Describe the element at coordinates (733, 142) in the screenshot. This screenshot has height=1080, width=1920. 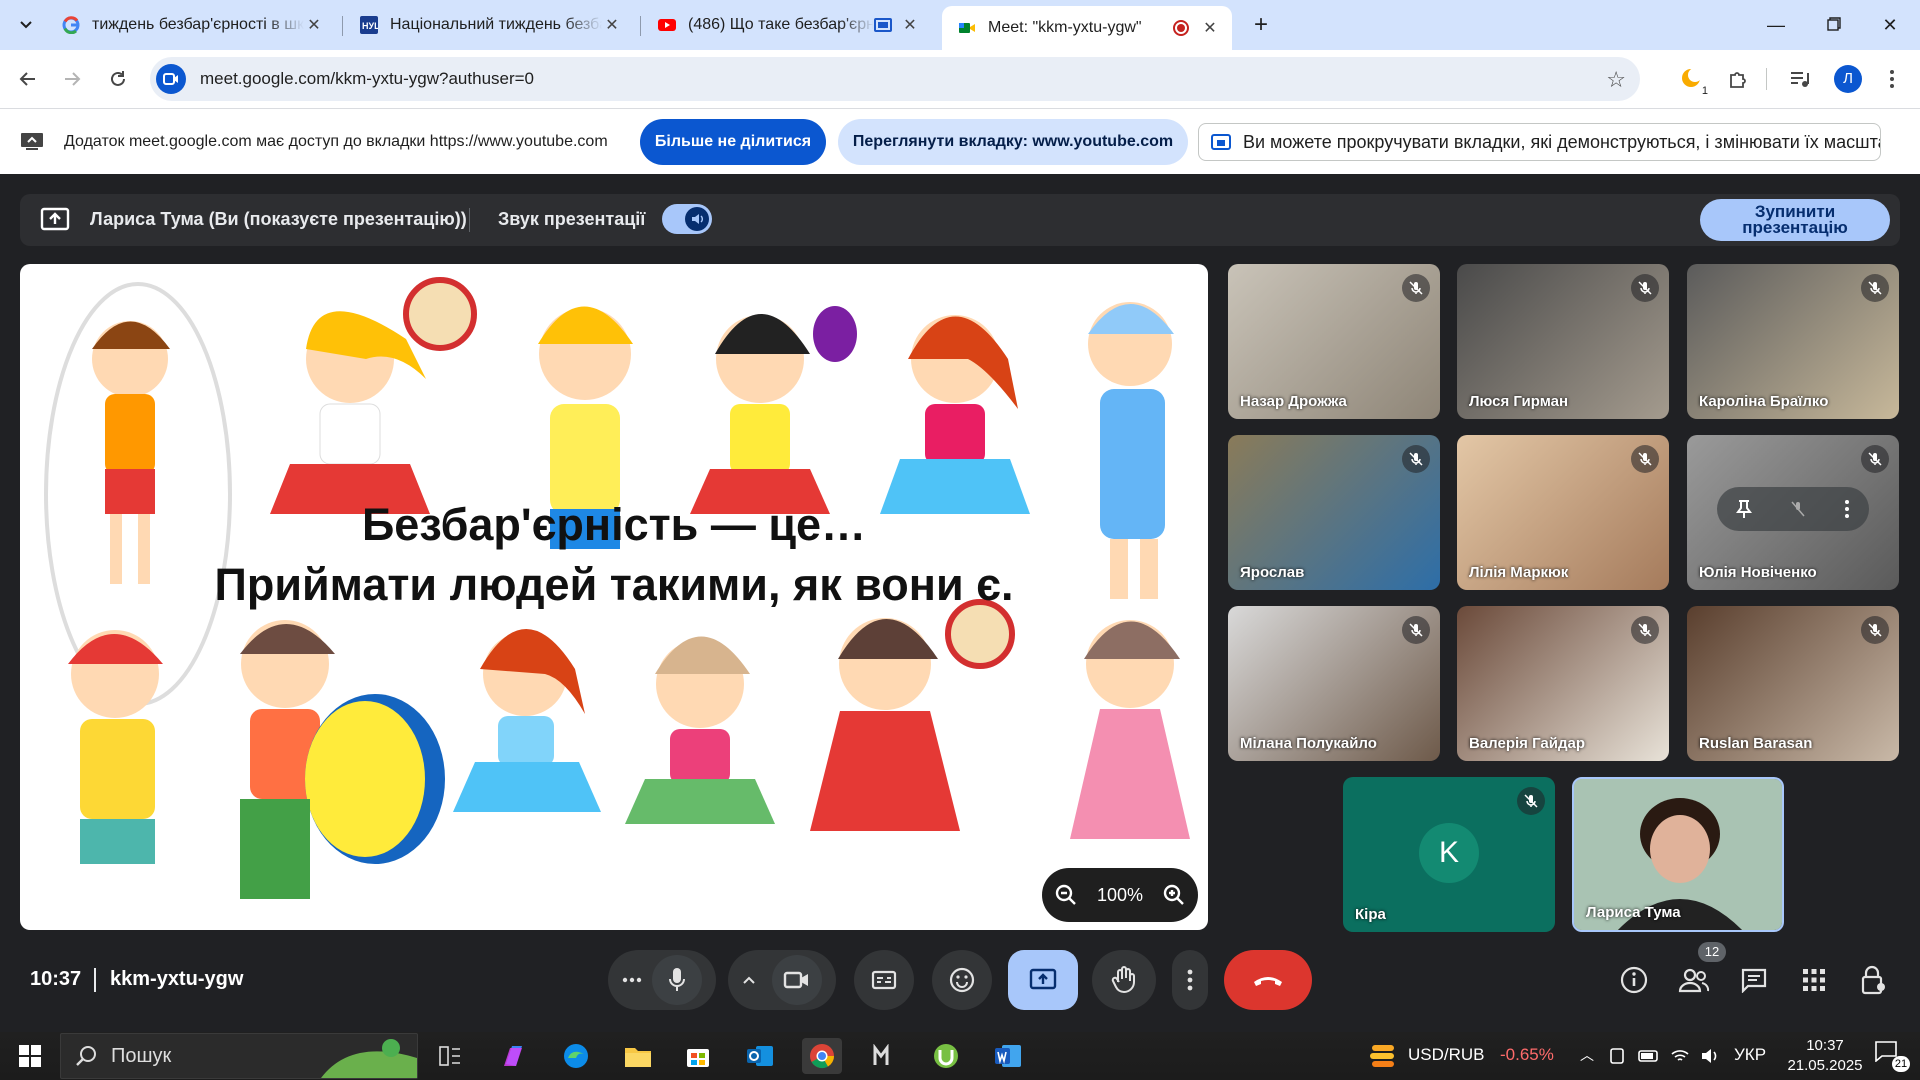
I see `stop-sharing-button: Більше не ділитися` at that location.